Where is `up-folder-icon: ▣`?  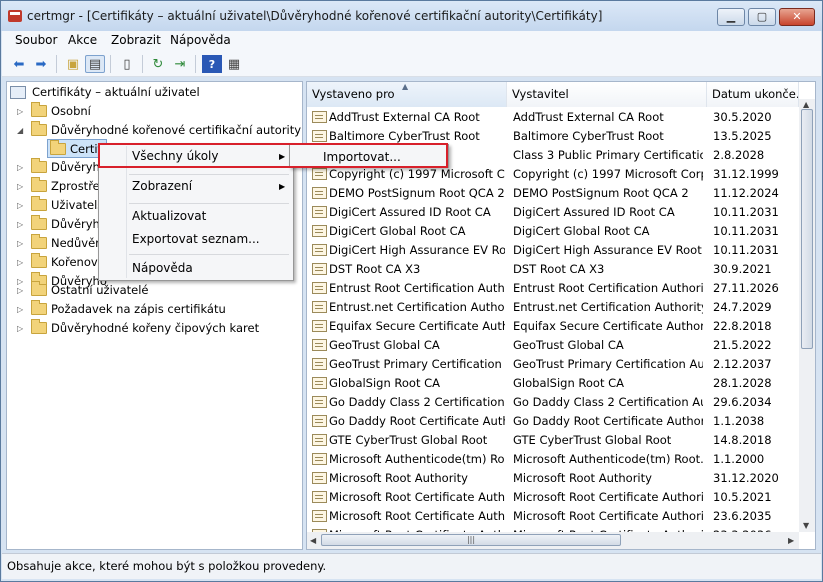 up-folder-icon: ▣ is located at coordinates (73, 64).